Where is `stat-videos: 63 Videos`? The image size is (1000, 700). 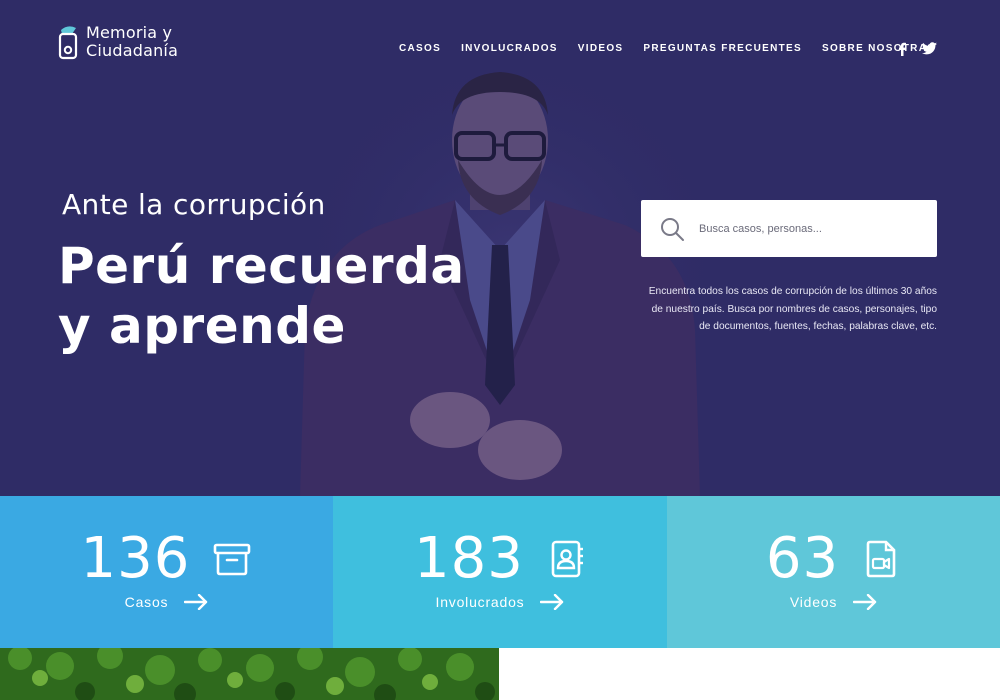 stat-videos: 63 Videos is located at coordinates (833, 572).